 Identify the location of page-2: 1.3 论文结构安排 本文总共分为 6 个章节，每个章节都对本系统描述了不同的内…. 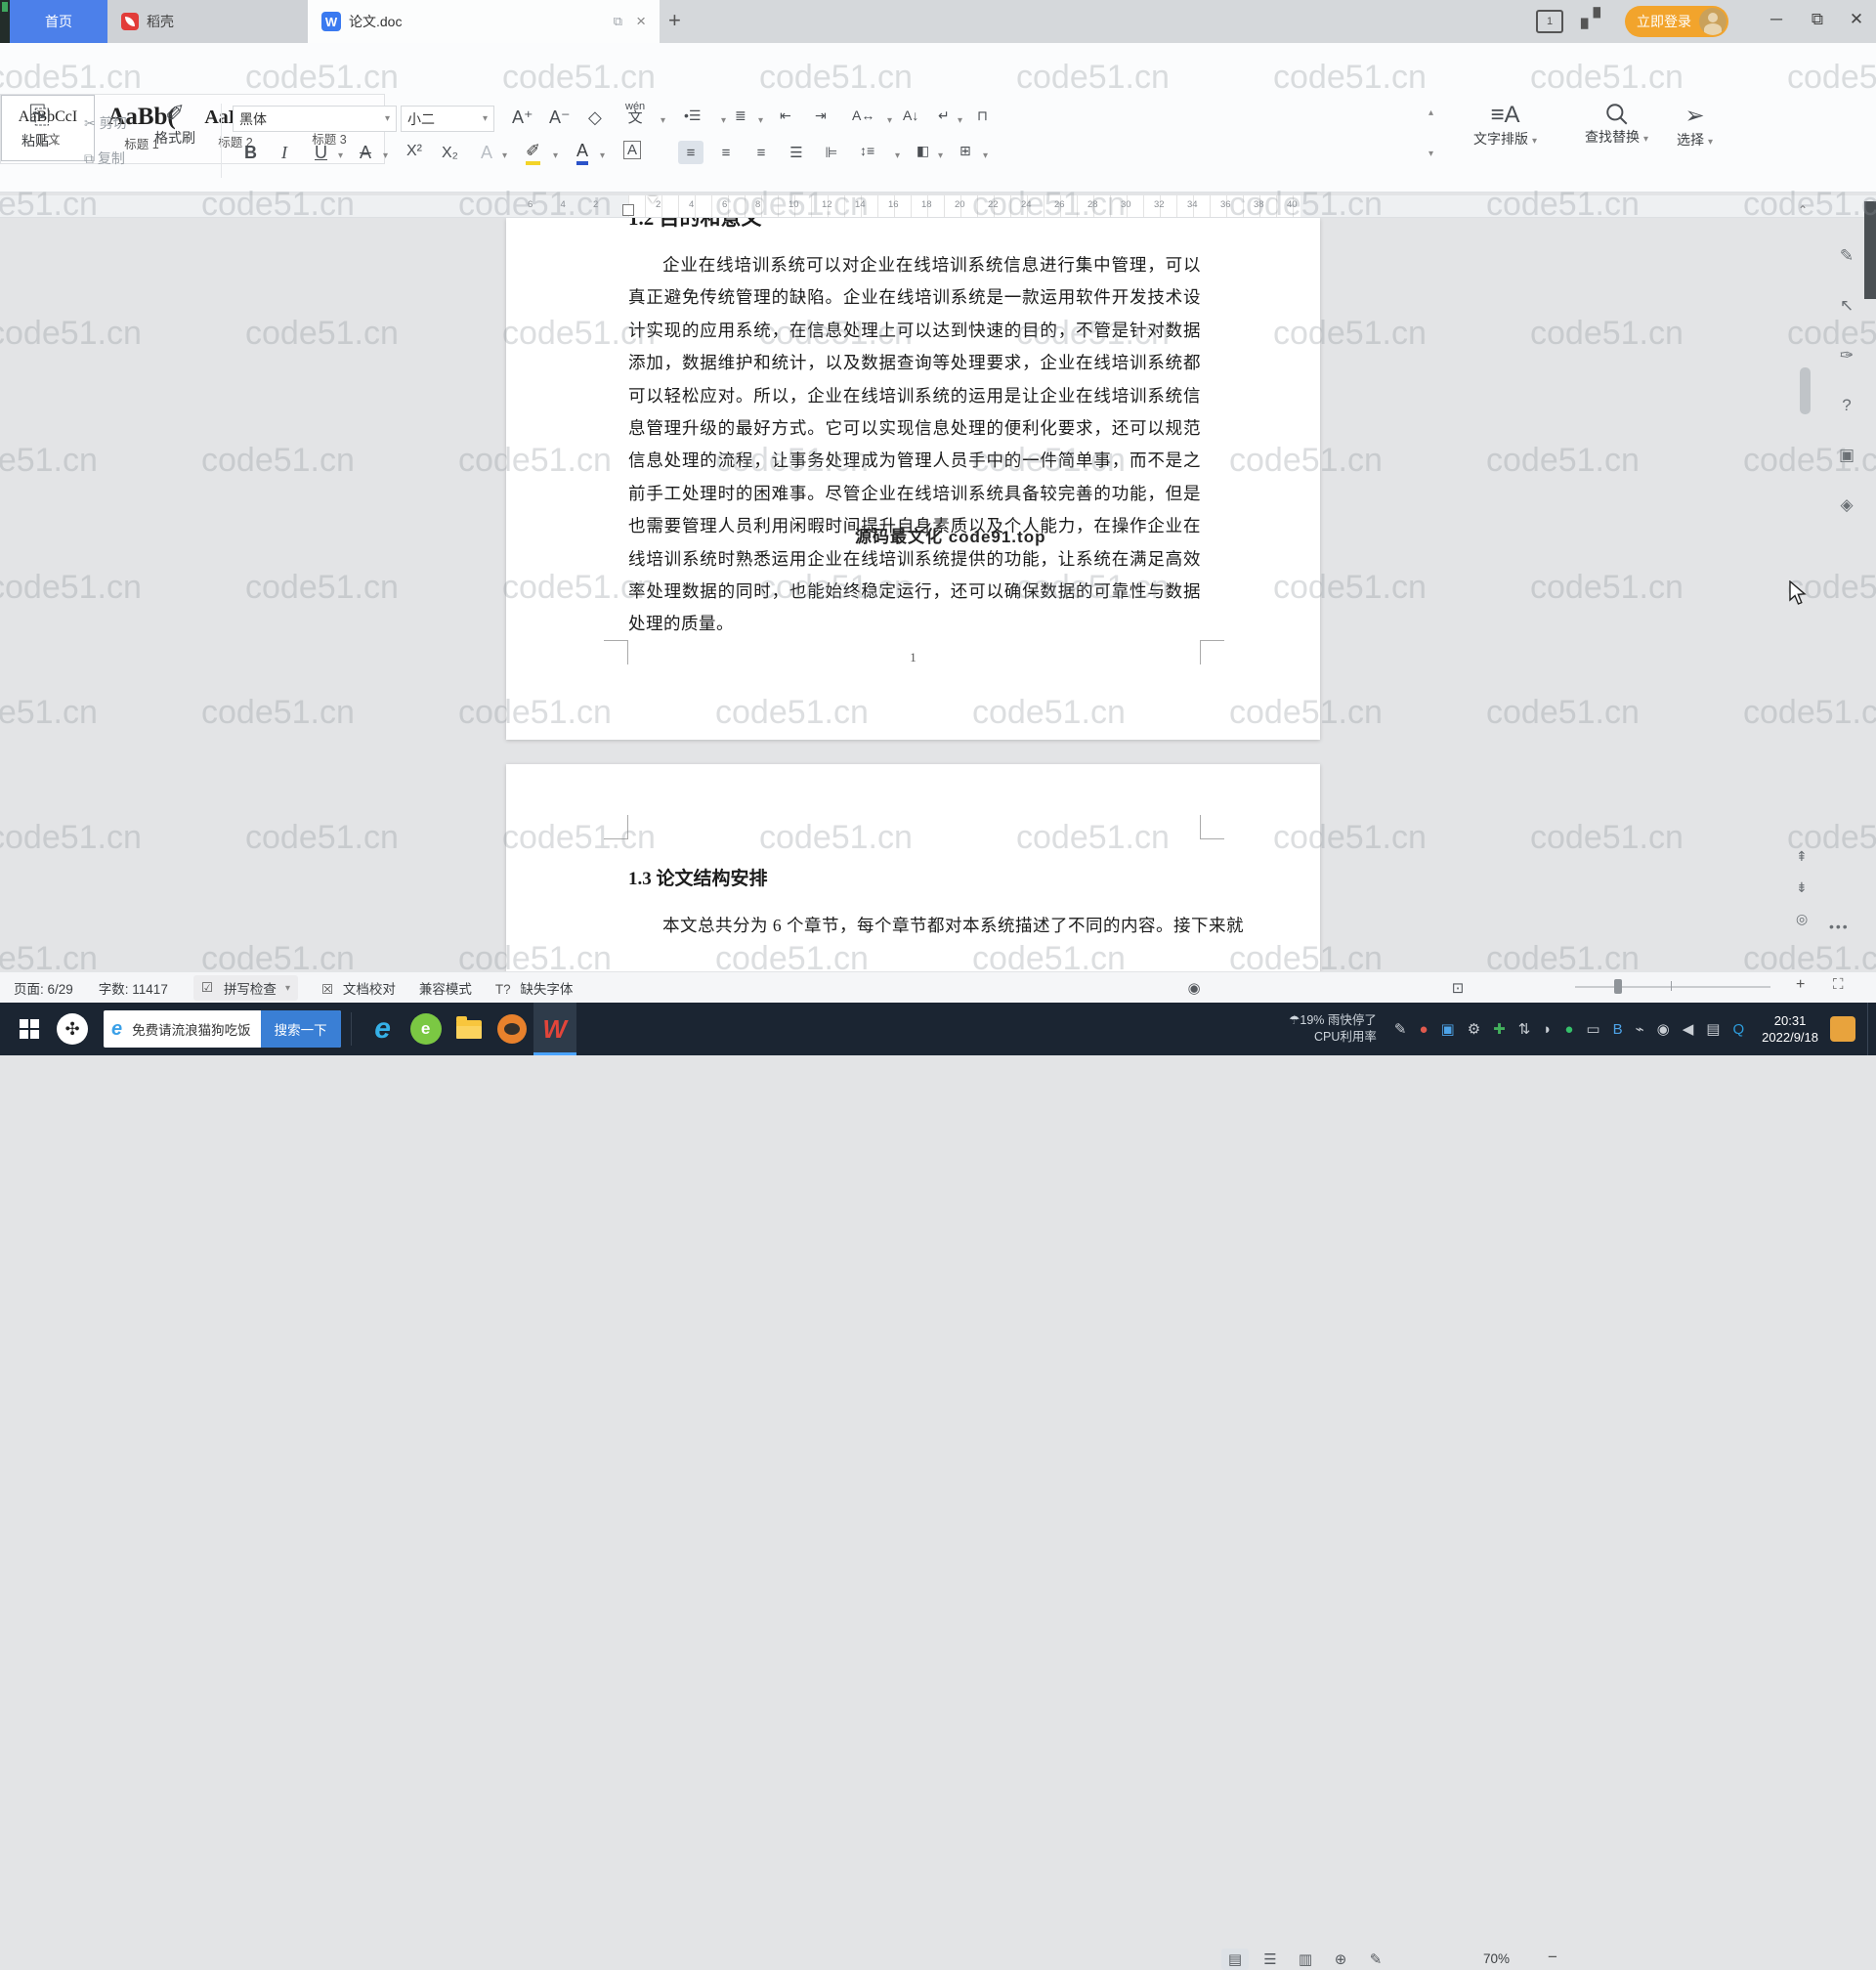
(913, 867).